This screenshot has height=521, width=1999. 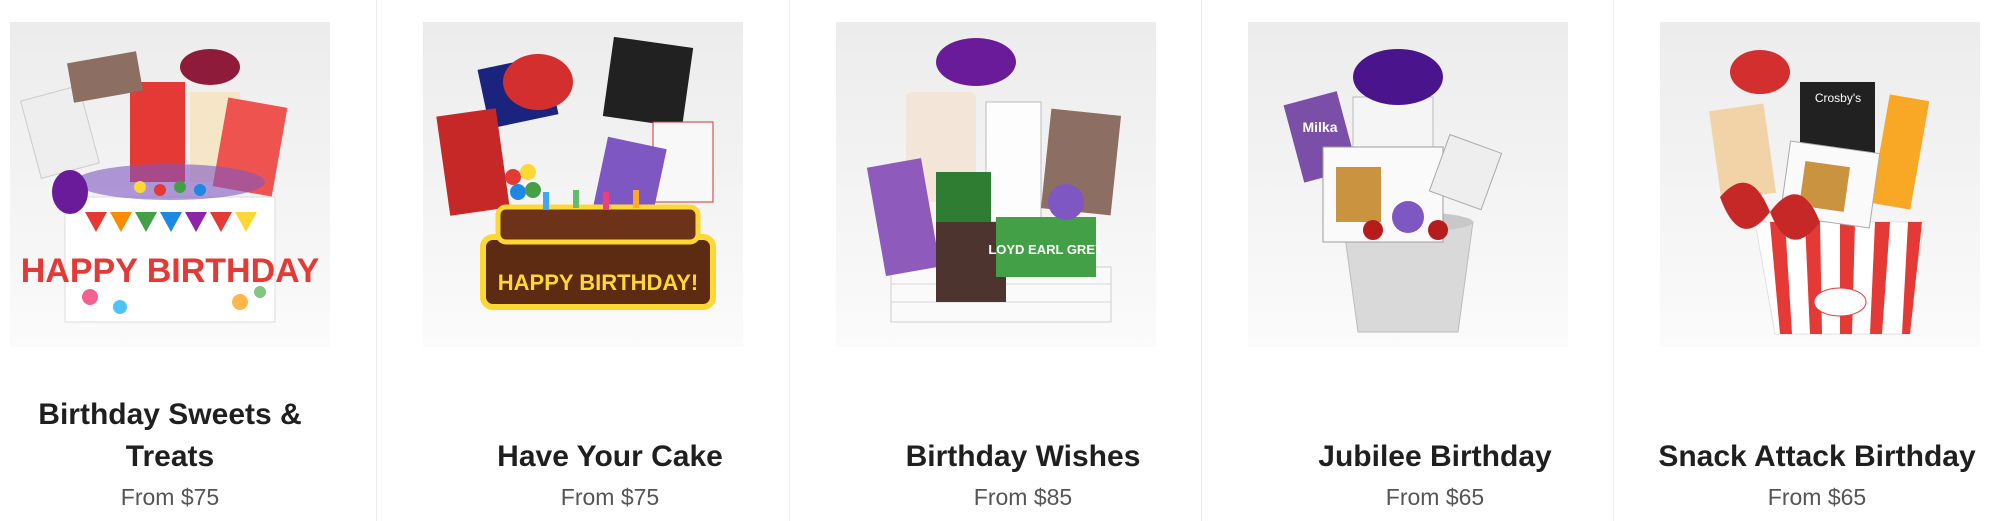 What do you see at coordinates (1838, 98) in the screenshot?
I see `container-print: Crosby's` at bounding box center [1838, 98].